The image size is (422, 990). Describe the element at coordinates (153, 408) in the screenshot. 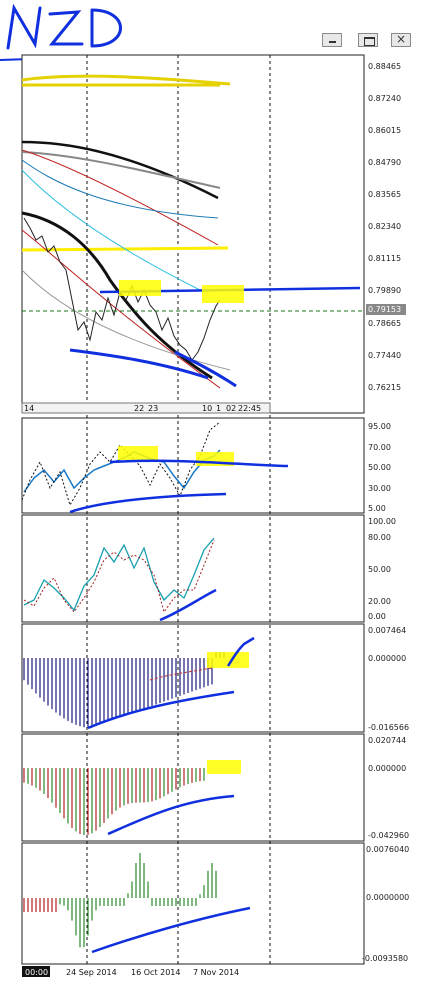

I see `strip-label: 23` at that location.